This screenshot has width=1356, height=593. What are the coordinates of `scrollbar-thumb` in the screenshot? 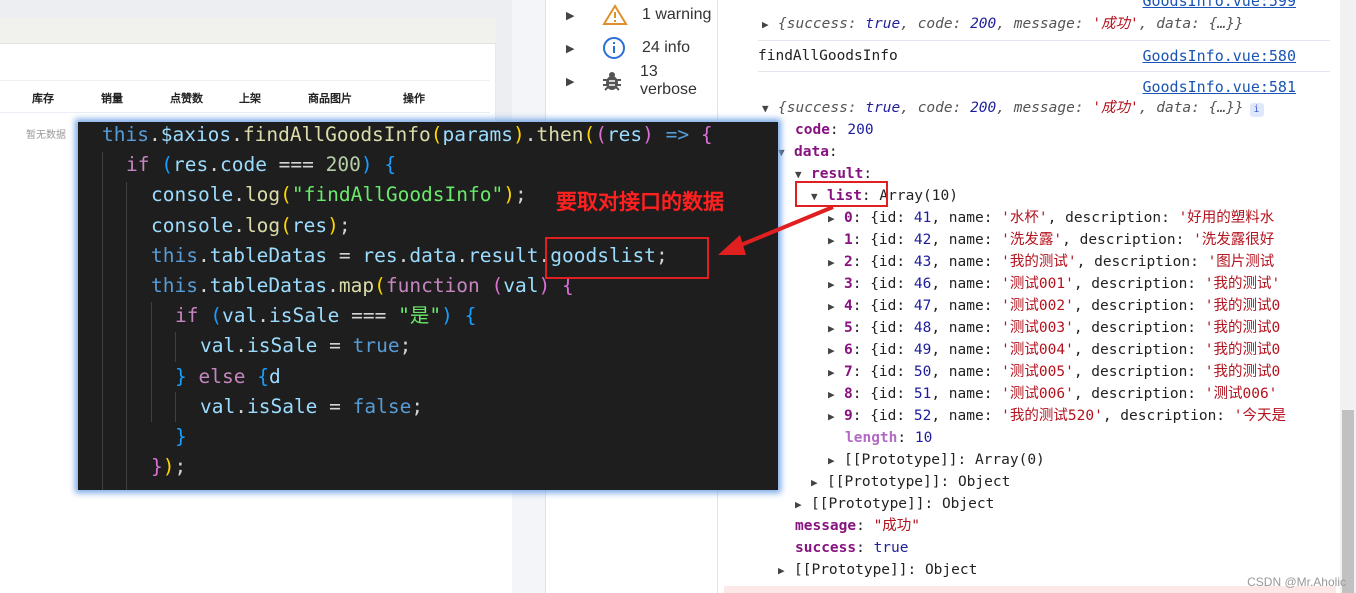 It's located at (1348, 501).